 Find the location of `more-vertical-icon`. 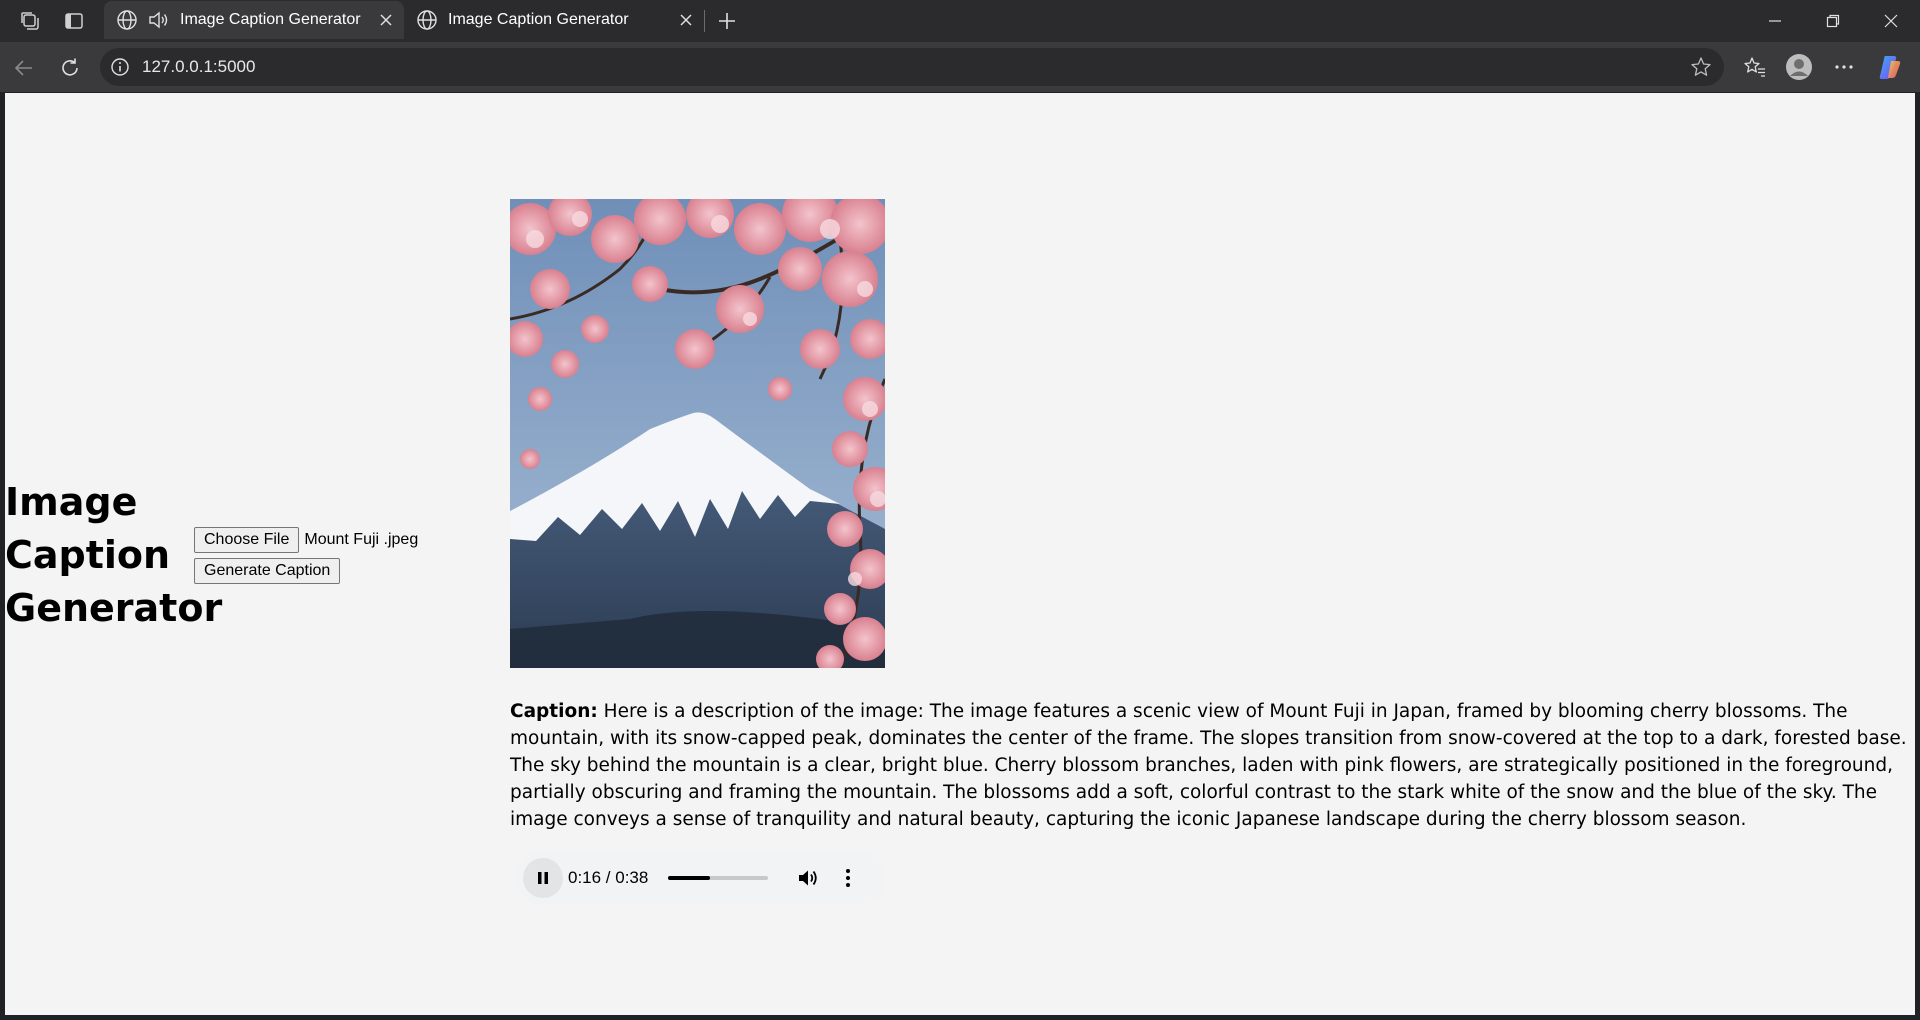

more-vertical-icon is located at coordinates (848, 878).